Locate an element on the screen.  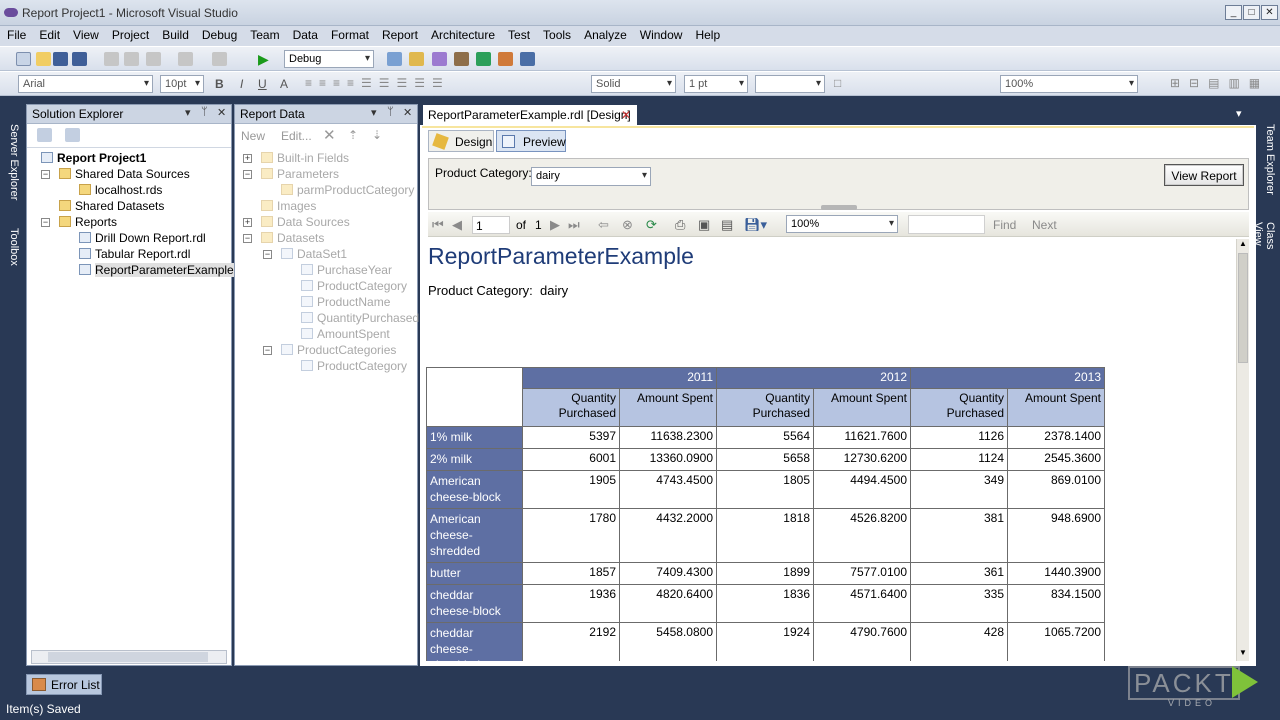
new-project-icon is located at coordinates (23, 59).